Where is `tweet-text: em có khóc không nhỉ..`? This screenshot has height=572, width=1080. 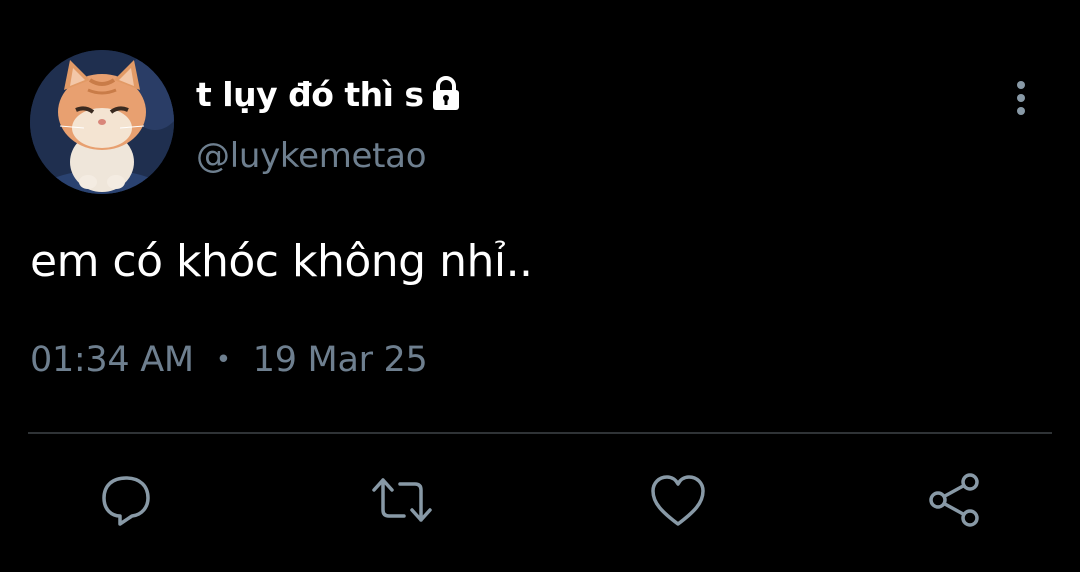
tweet-text: em có khóc không nhỉ.. is located at coordinates (281, 261).